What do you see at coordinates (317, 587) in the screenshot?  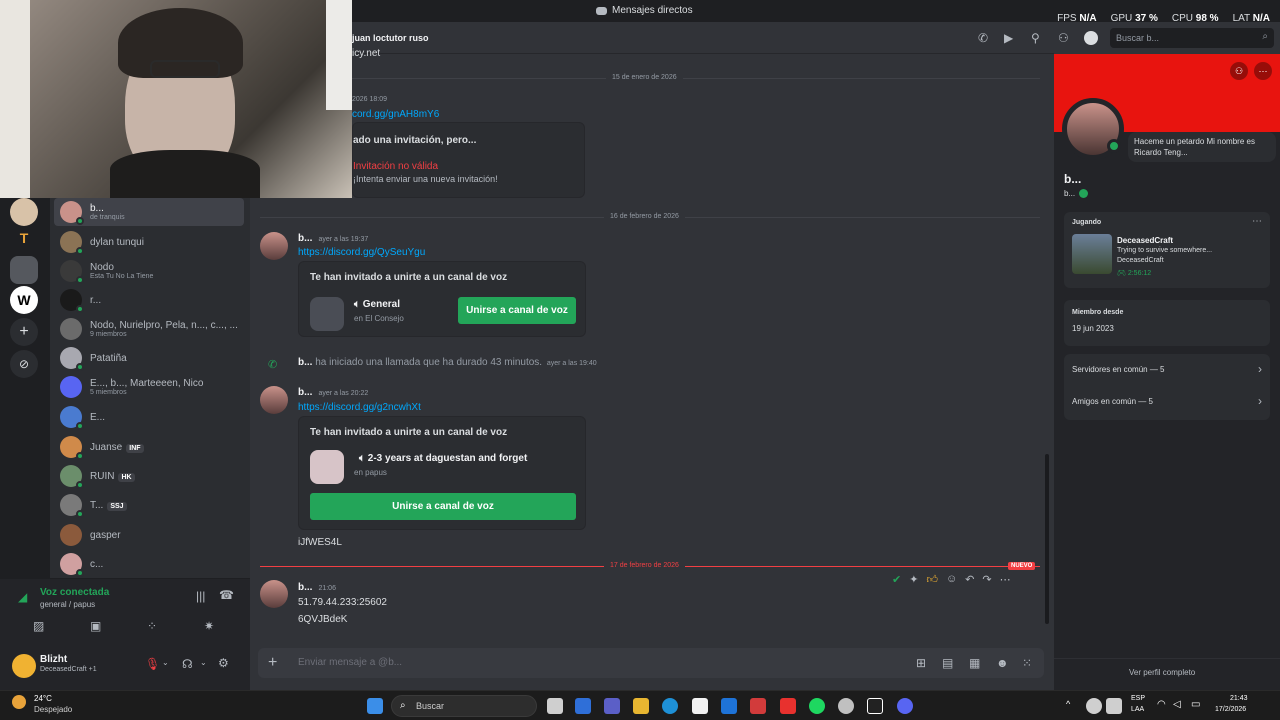 I see `message-author: b... 21:06` at bounding box center [317, 587].